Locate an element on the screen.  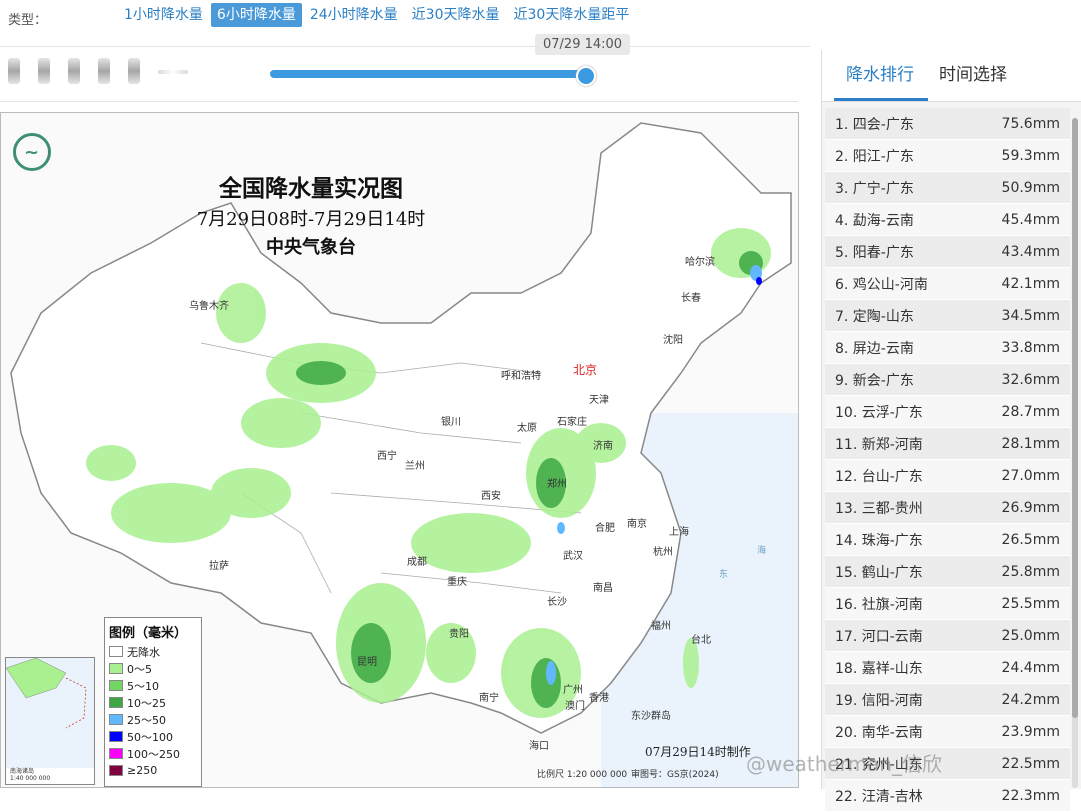
tab-ranking: 降水排行 is located at coordinates (880, 72).